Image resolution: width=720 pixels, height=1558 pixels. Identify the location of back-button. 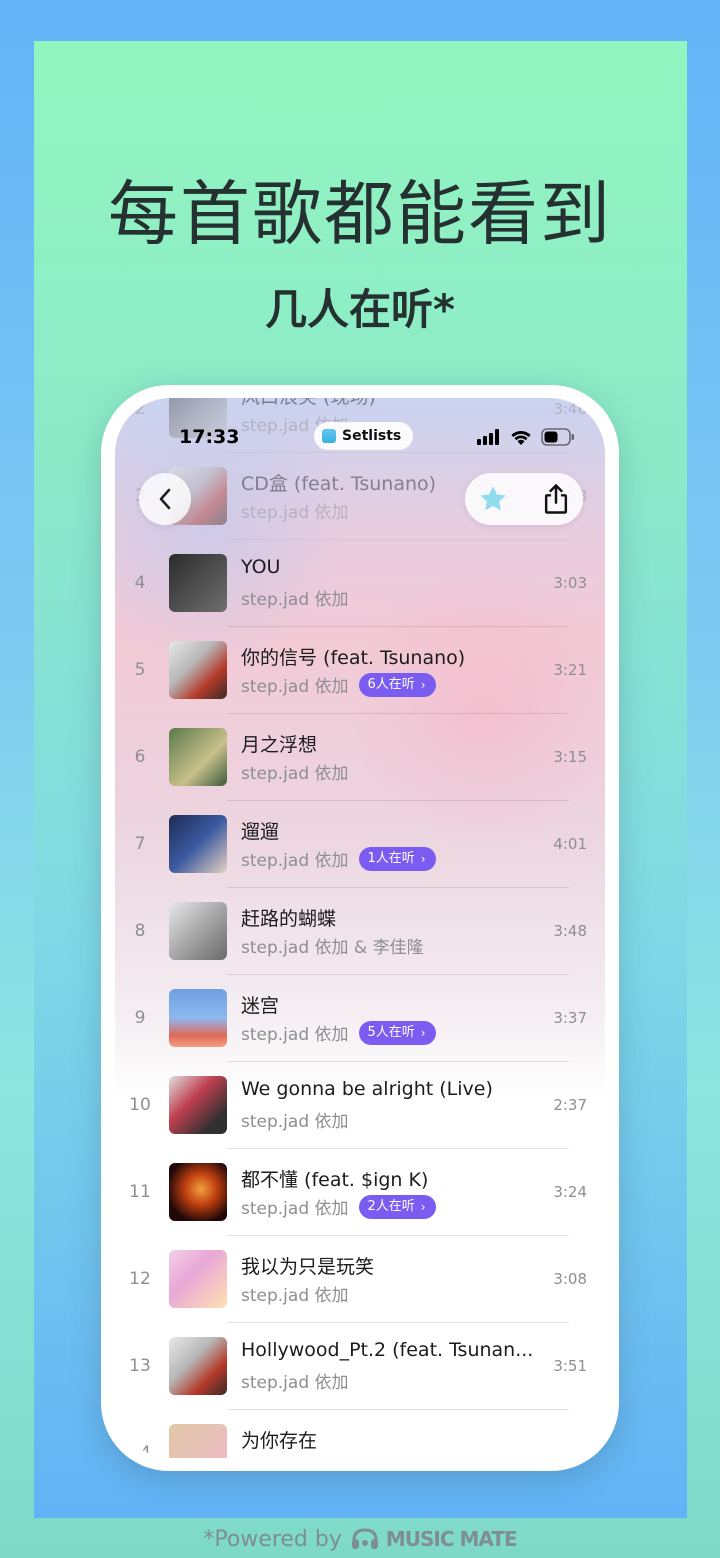
(165, 499).